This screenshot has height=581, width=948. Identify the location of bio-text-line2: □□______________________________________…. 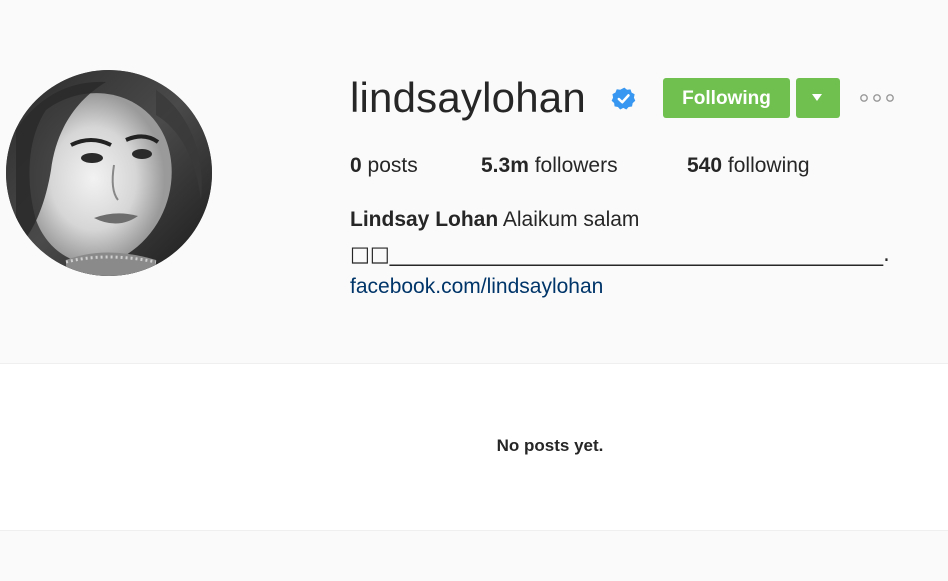
(620, 254).